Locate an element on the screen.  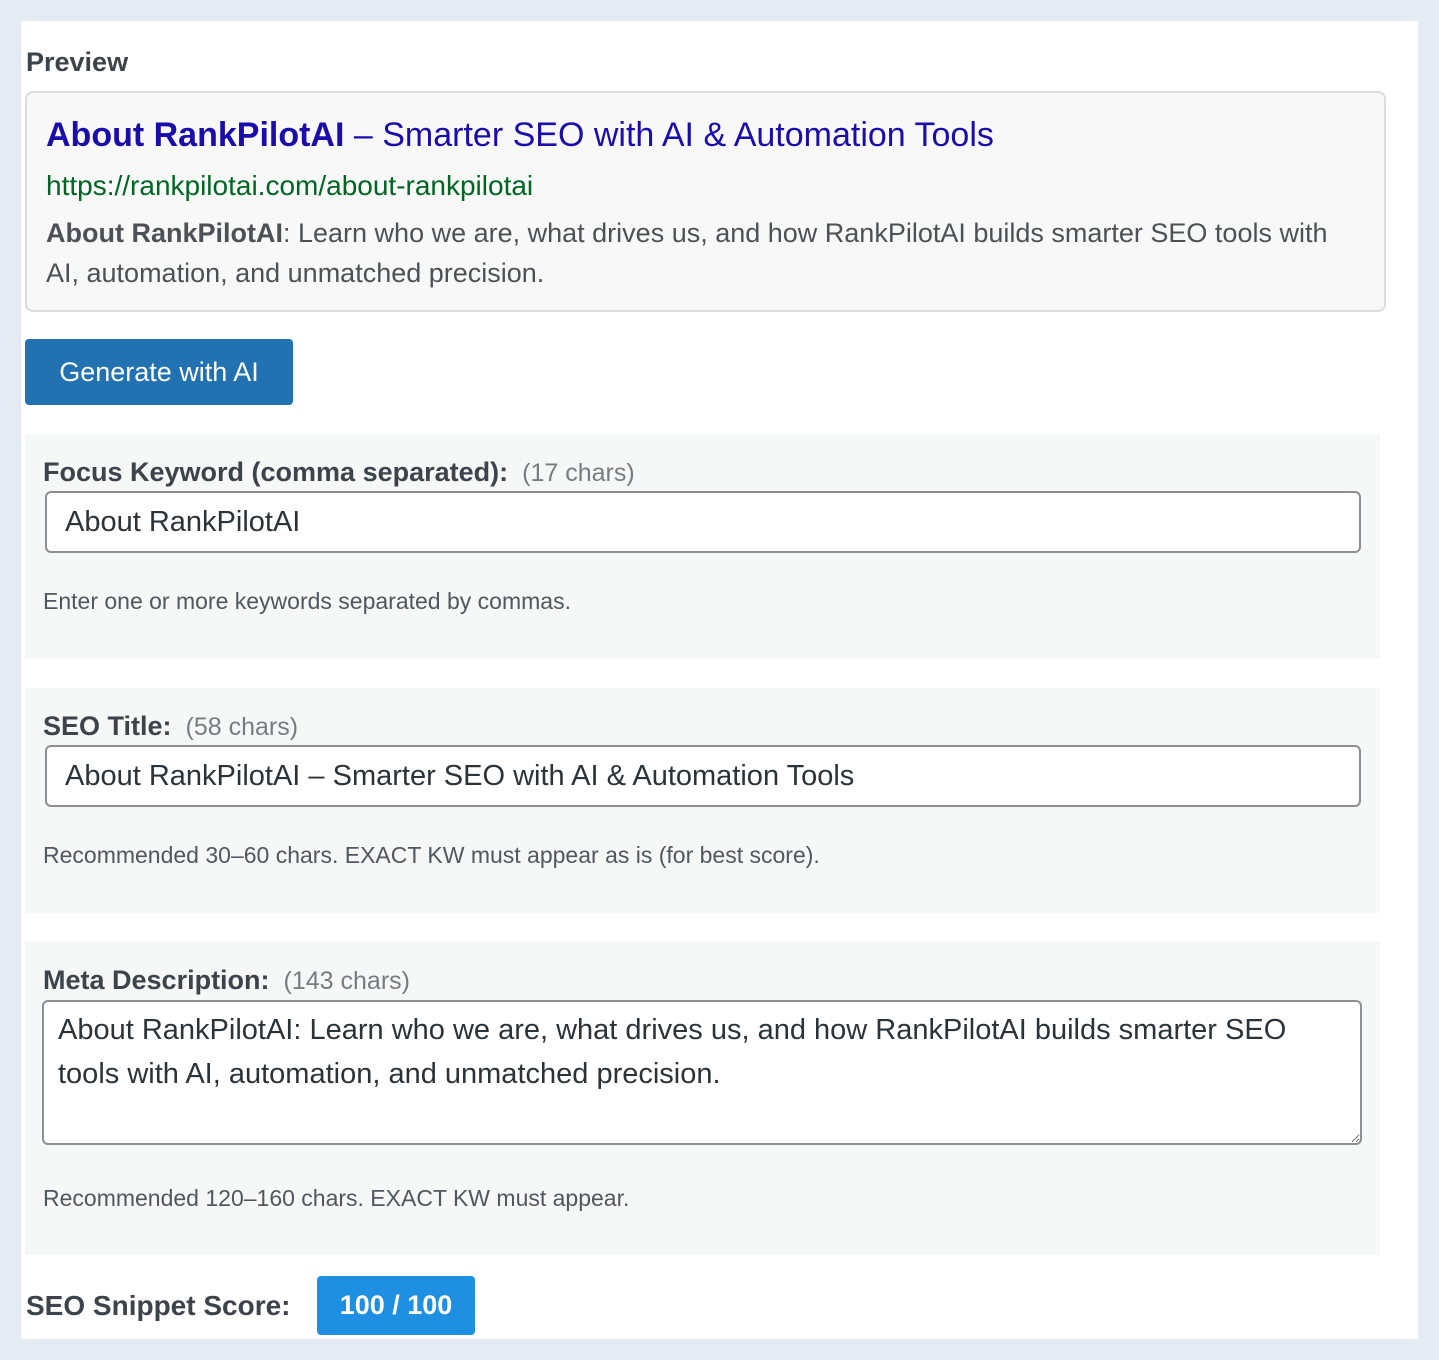
preview-heading: Preview is located at coordinates (77, 62).